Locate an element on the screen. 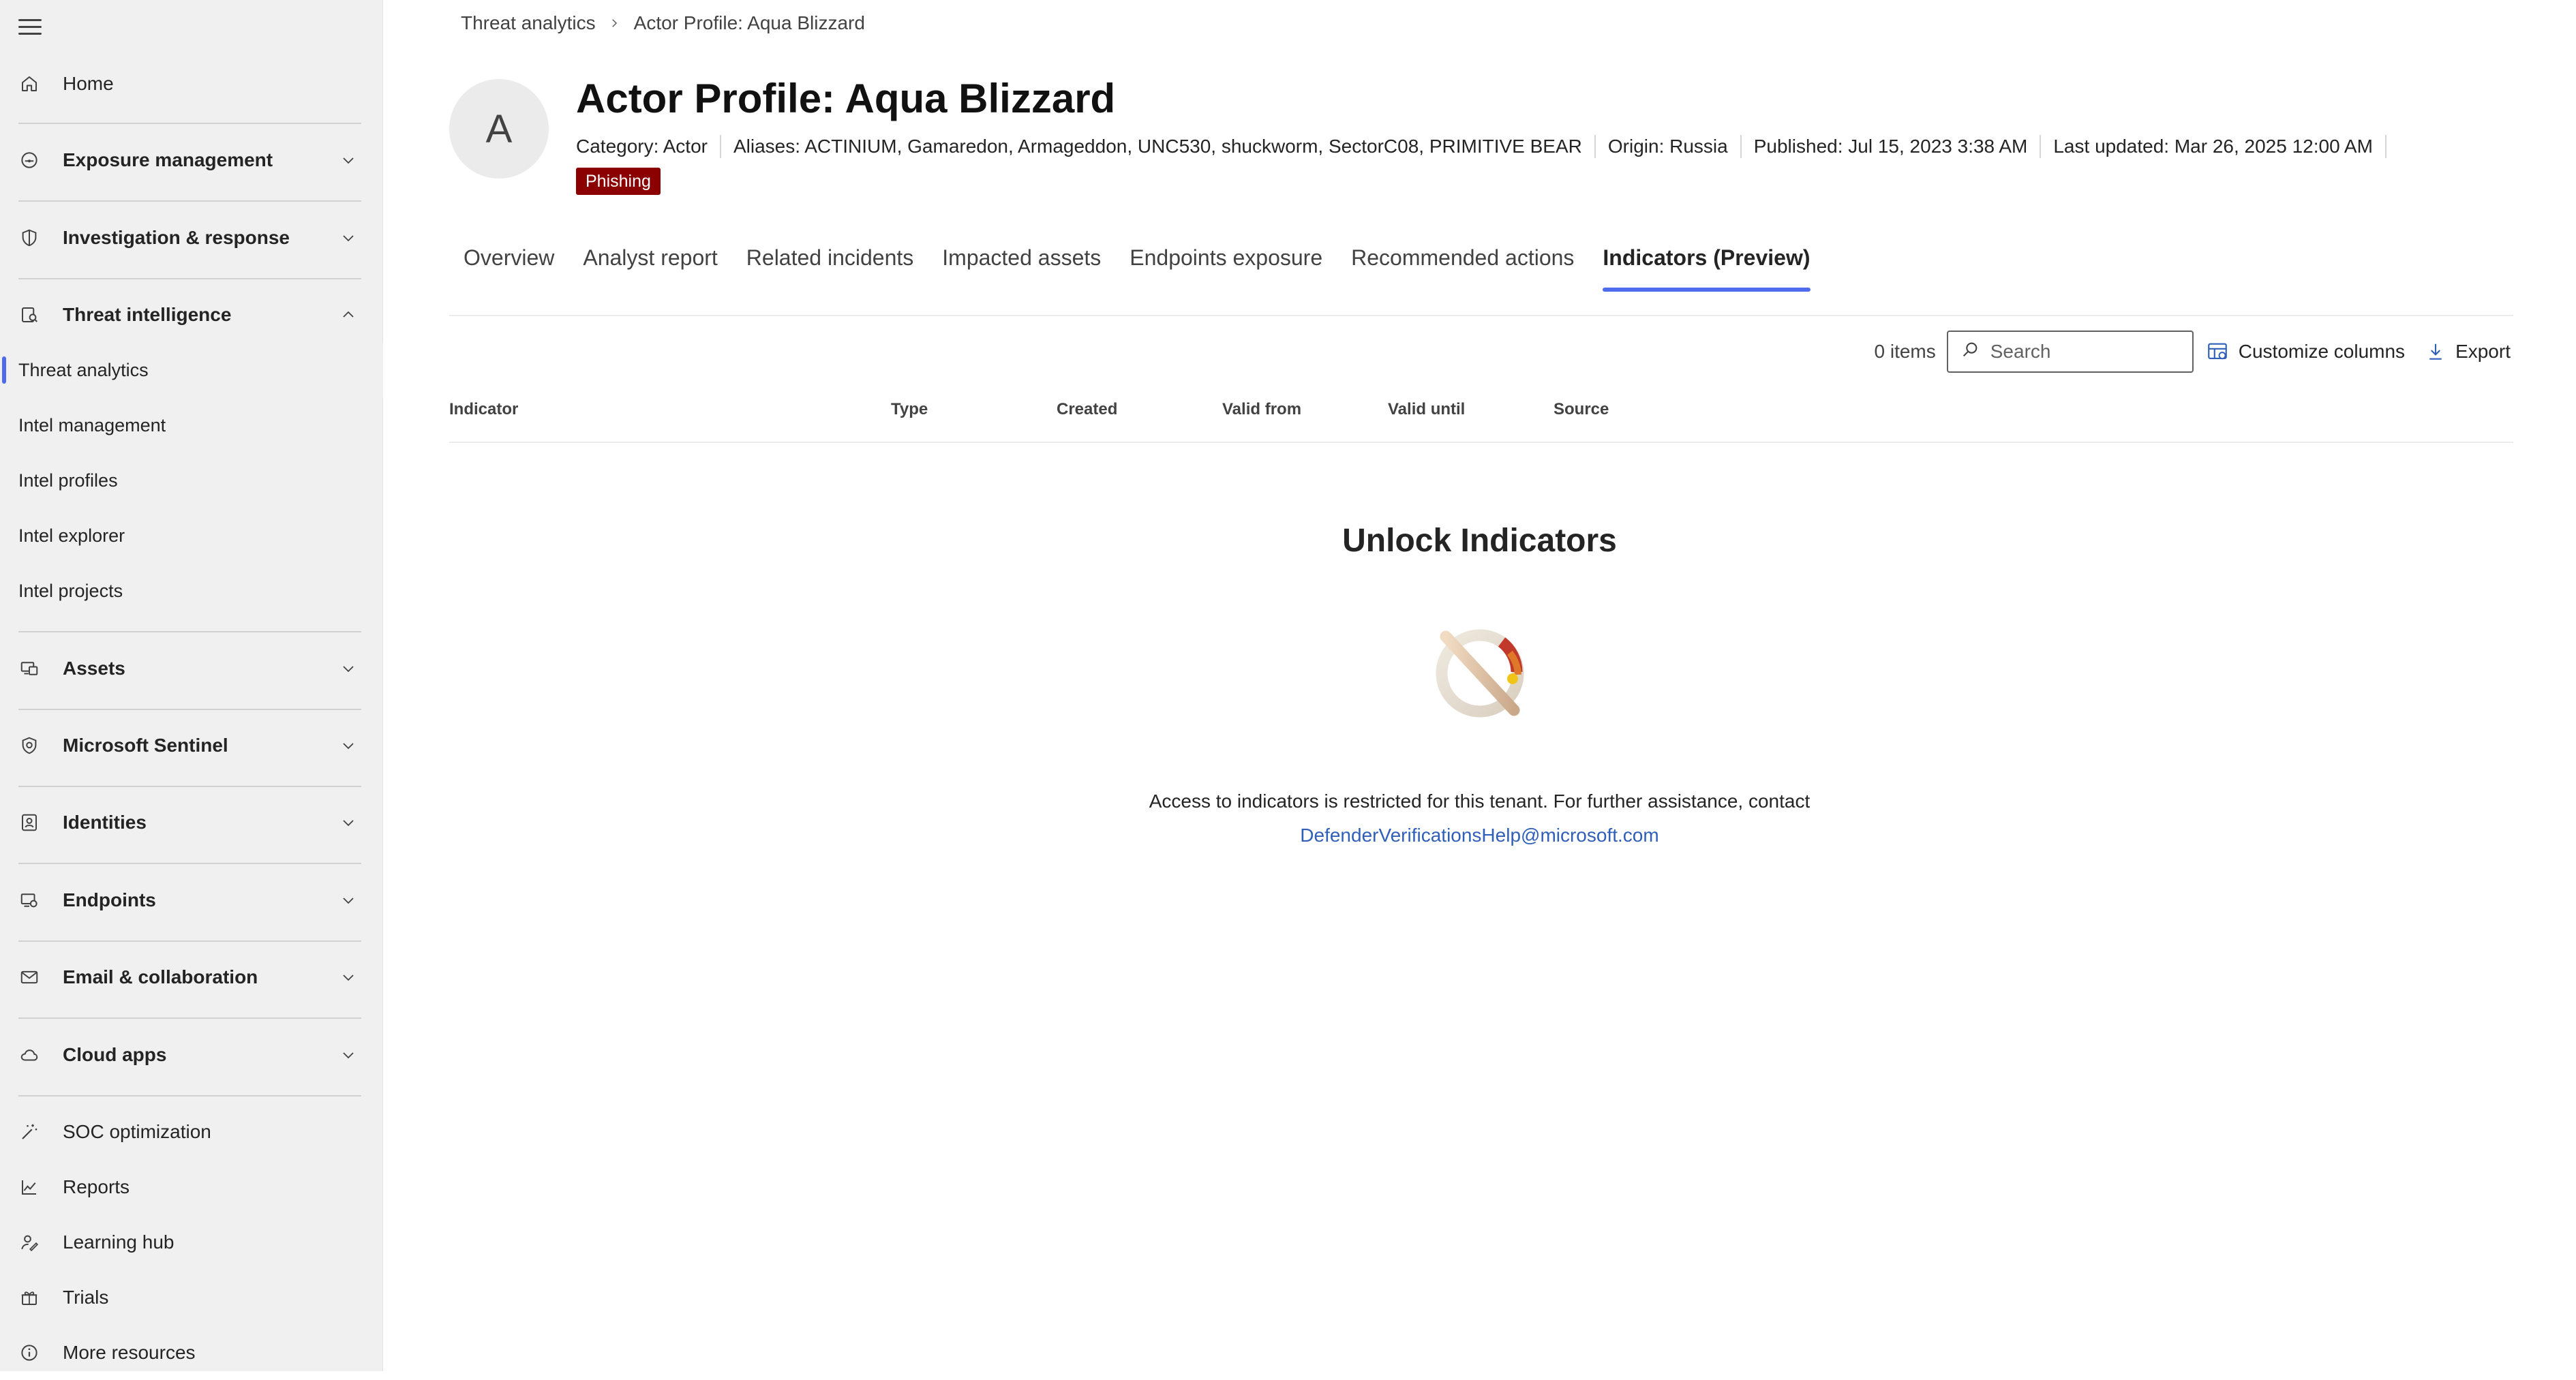  sidebar-item-label: Exposure management is located at coordinates (168, 159).